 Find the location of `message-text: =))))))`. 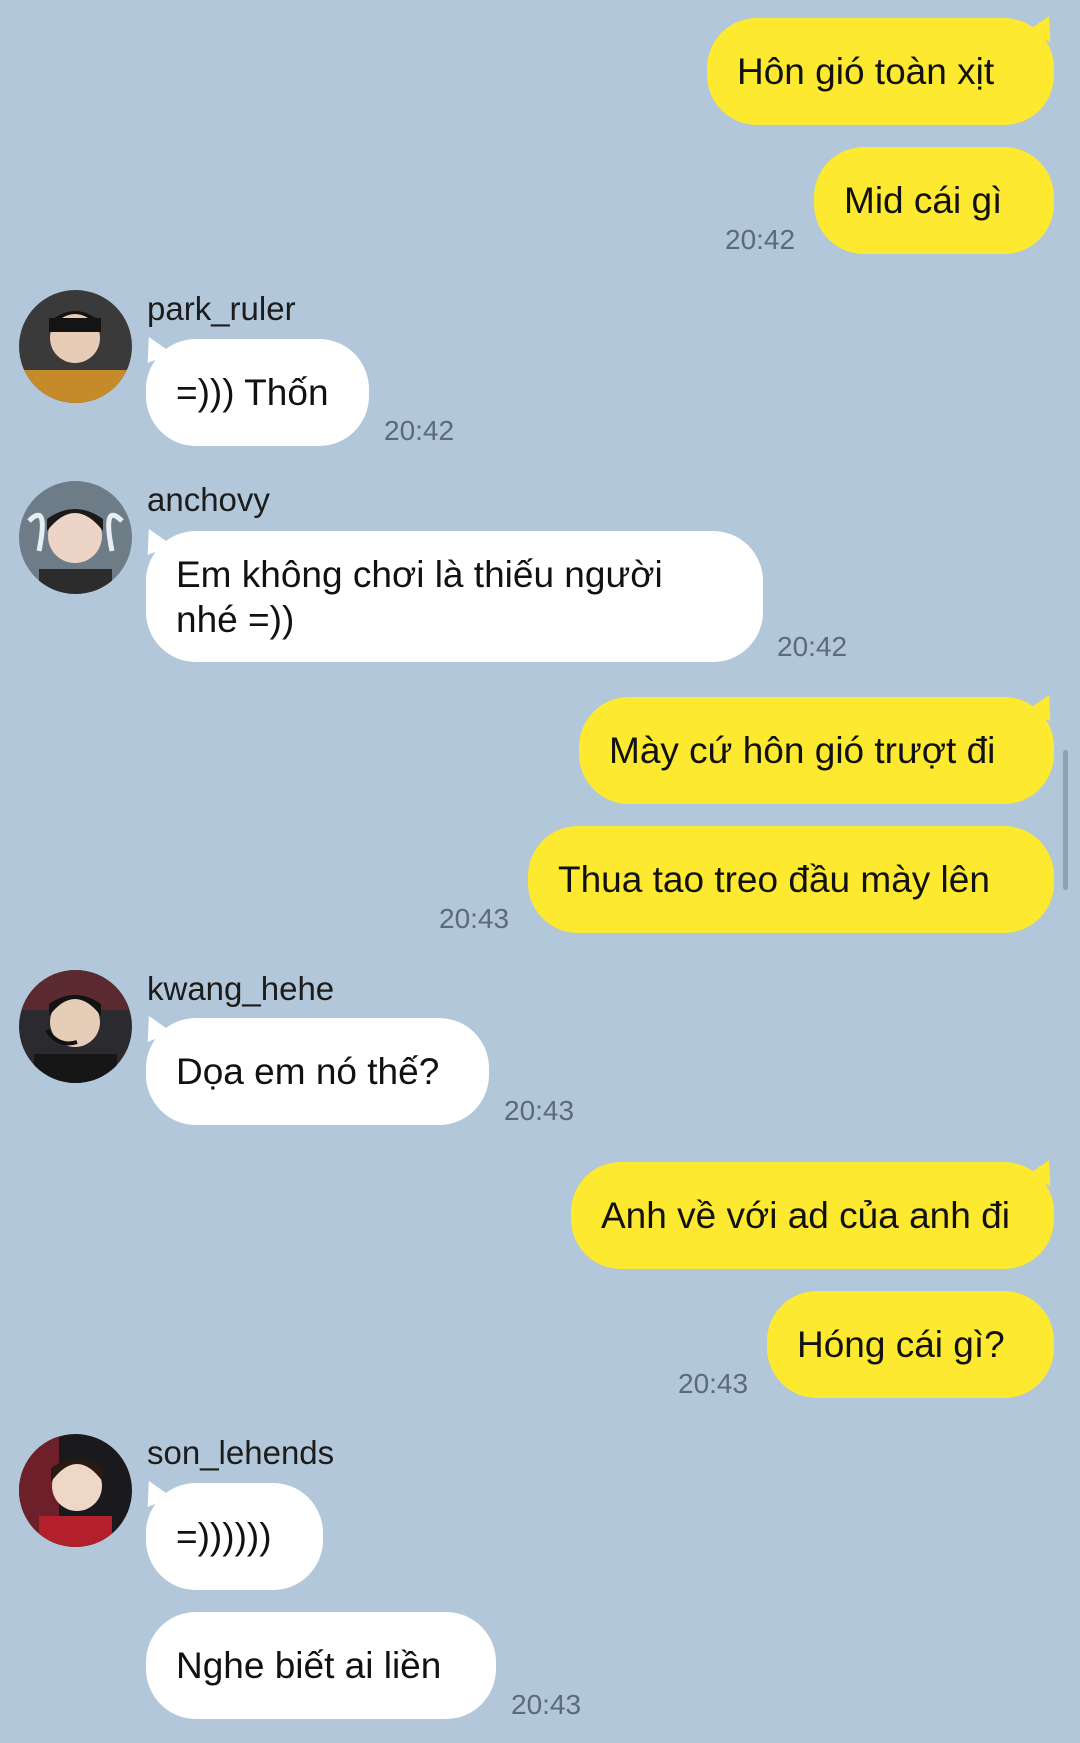

message-text: =)))))) is located at coordinates (224, 1536).